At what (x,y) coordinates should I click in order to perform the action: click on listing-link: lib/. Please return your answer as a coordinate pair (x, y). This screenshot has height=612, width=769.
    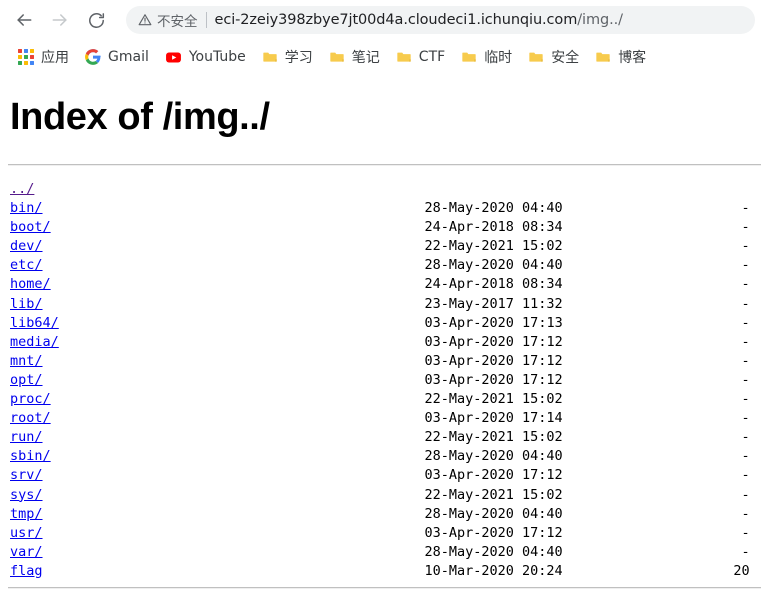
    Looking at the image, I should click on (26, 304).